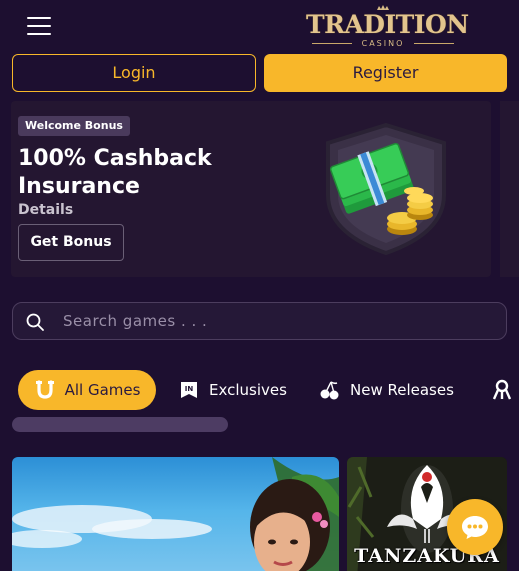  What do you see at coordinates (74, 126) in the screenshot?
I see `promo-badge: Welcome Bonus` at bounding box center [74, 126].